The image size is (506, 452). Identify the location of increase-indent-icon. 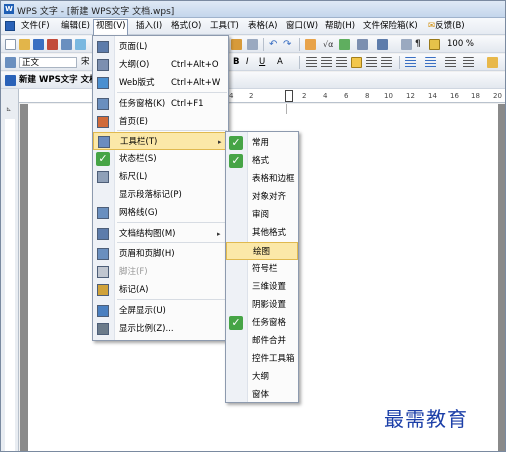
(468, 62).